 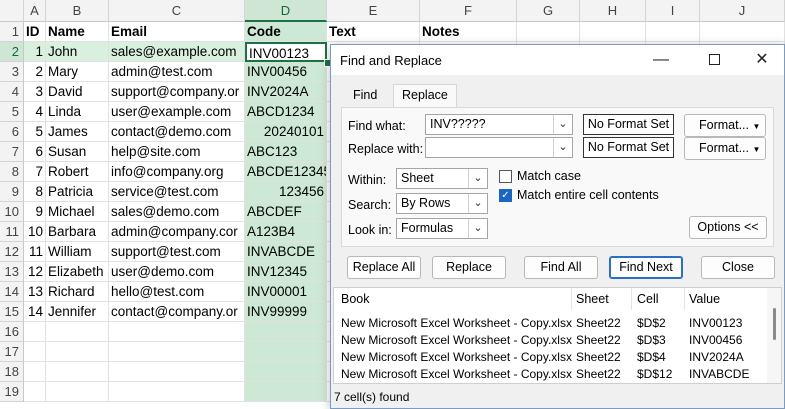 I want to click on maximize-icon, so click(x=714, y=60).